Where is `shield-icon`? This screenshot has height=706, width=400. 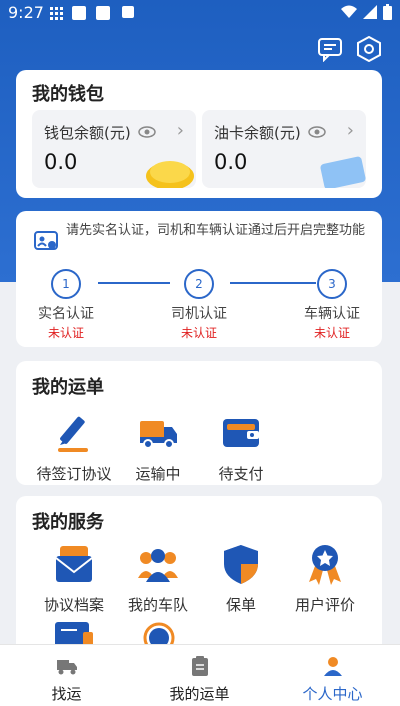
shield-icon is located at coordinates (241, 564).